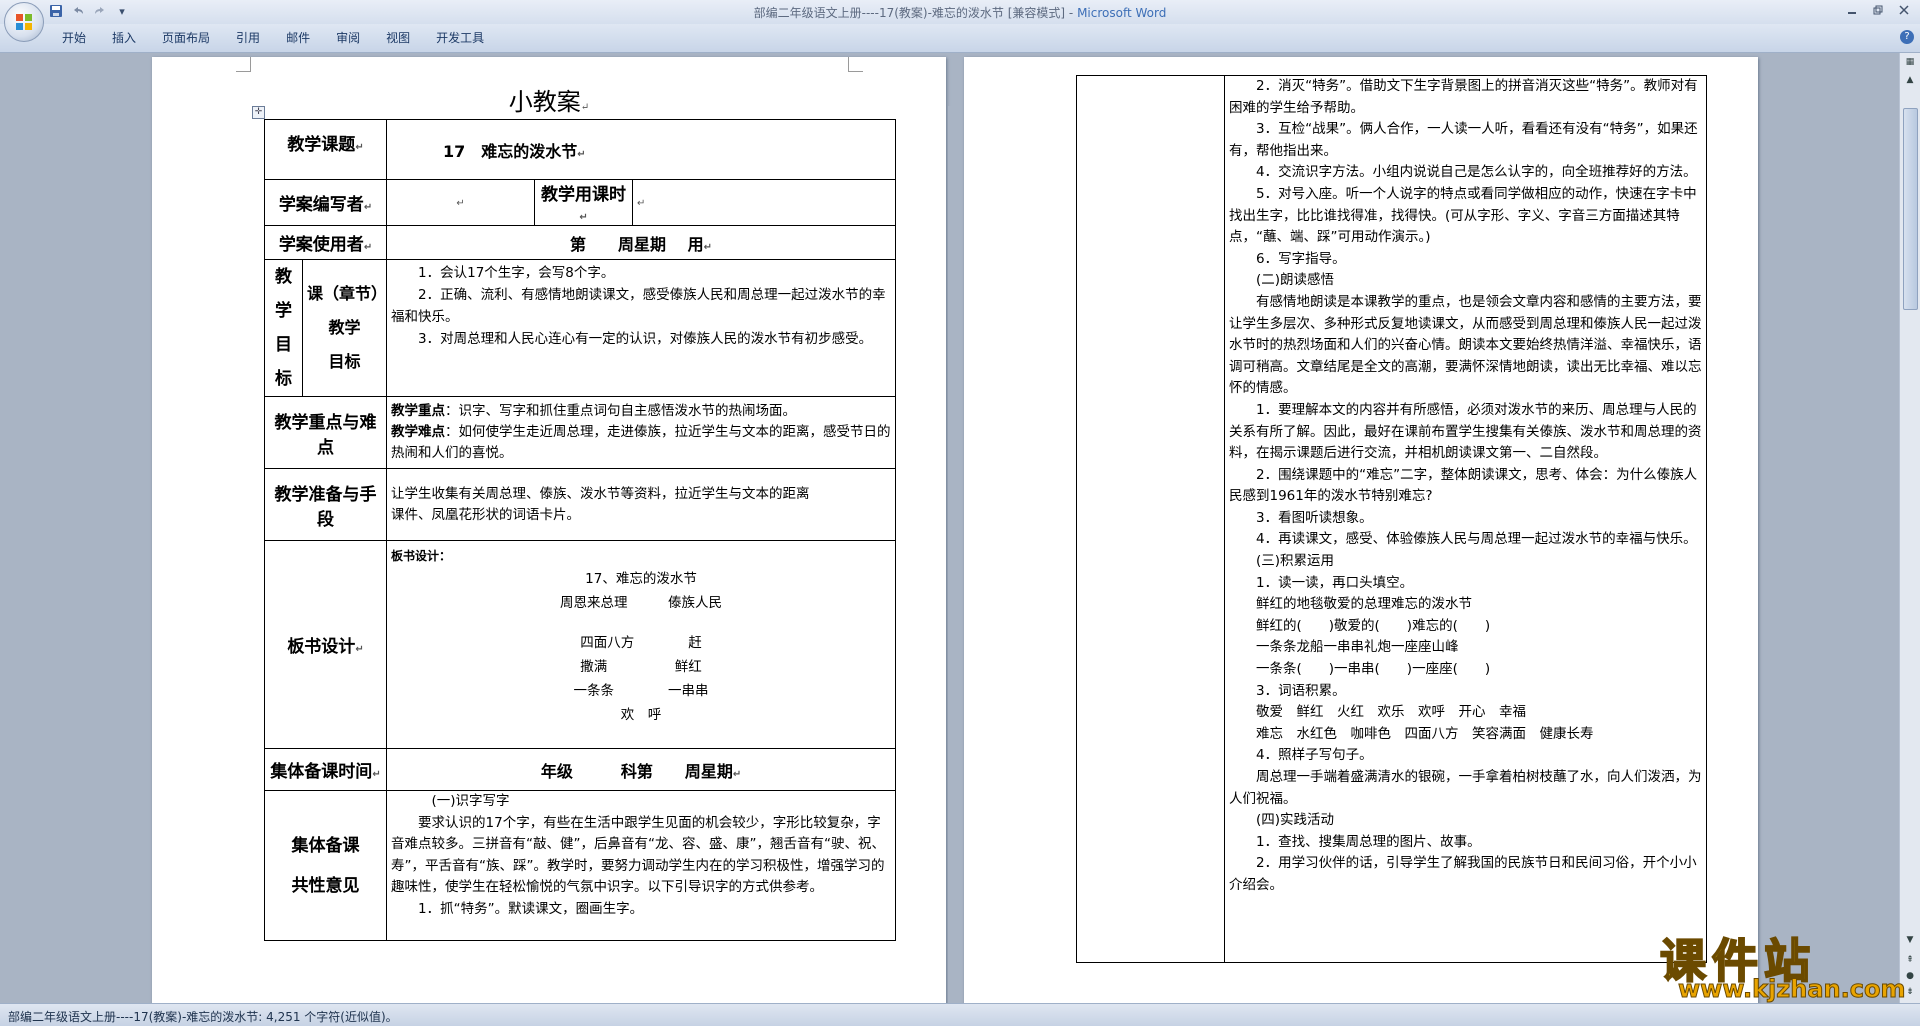 This screenshot has width=1920, height=1026. Describe the element at coordinates (641, 579) in the screenshot. I see `board-line: 17、难忘的泼水节` at that location.